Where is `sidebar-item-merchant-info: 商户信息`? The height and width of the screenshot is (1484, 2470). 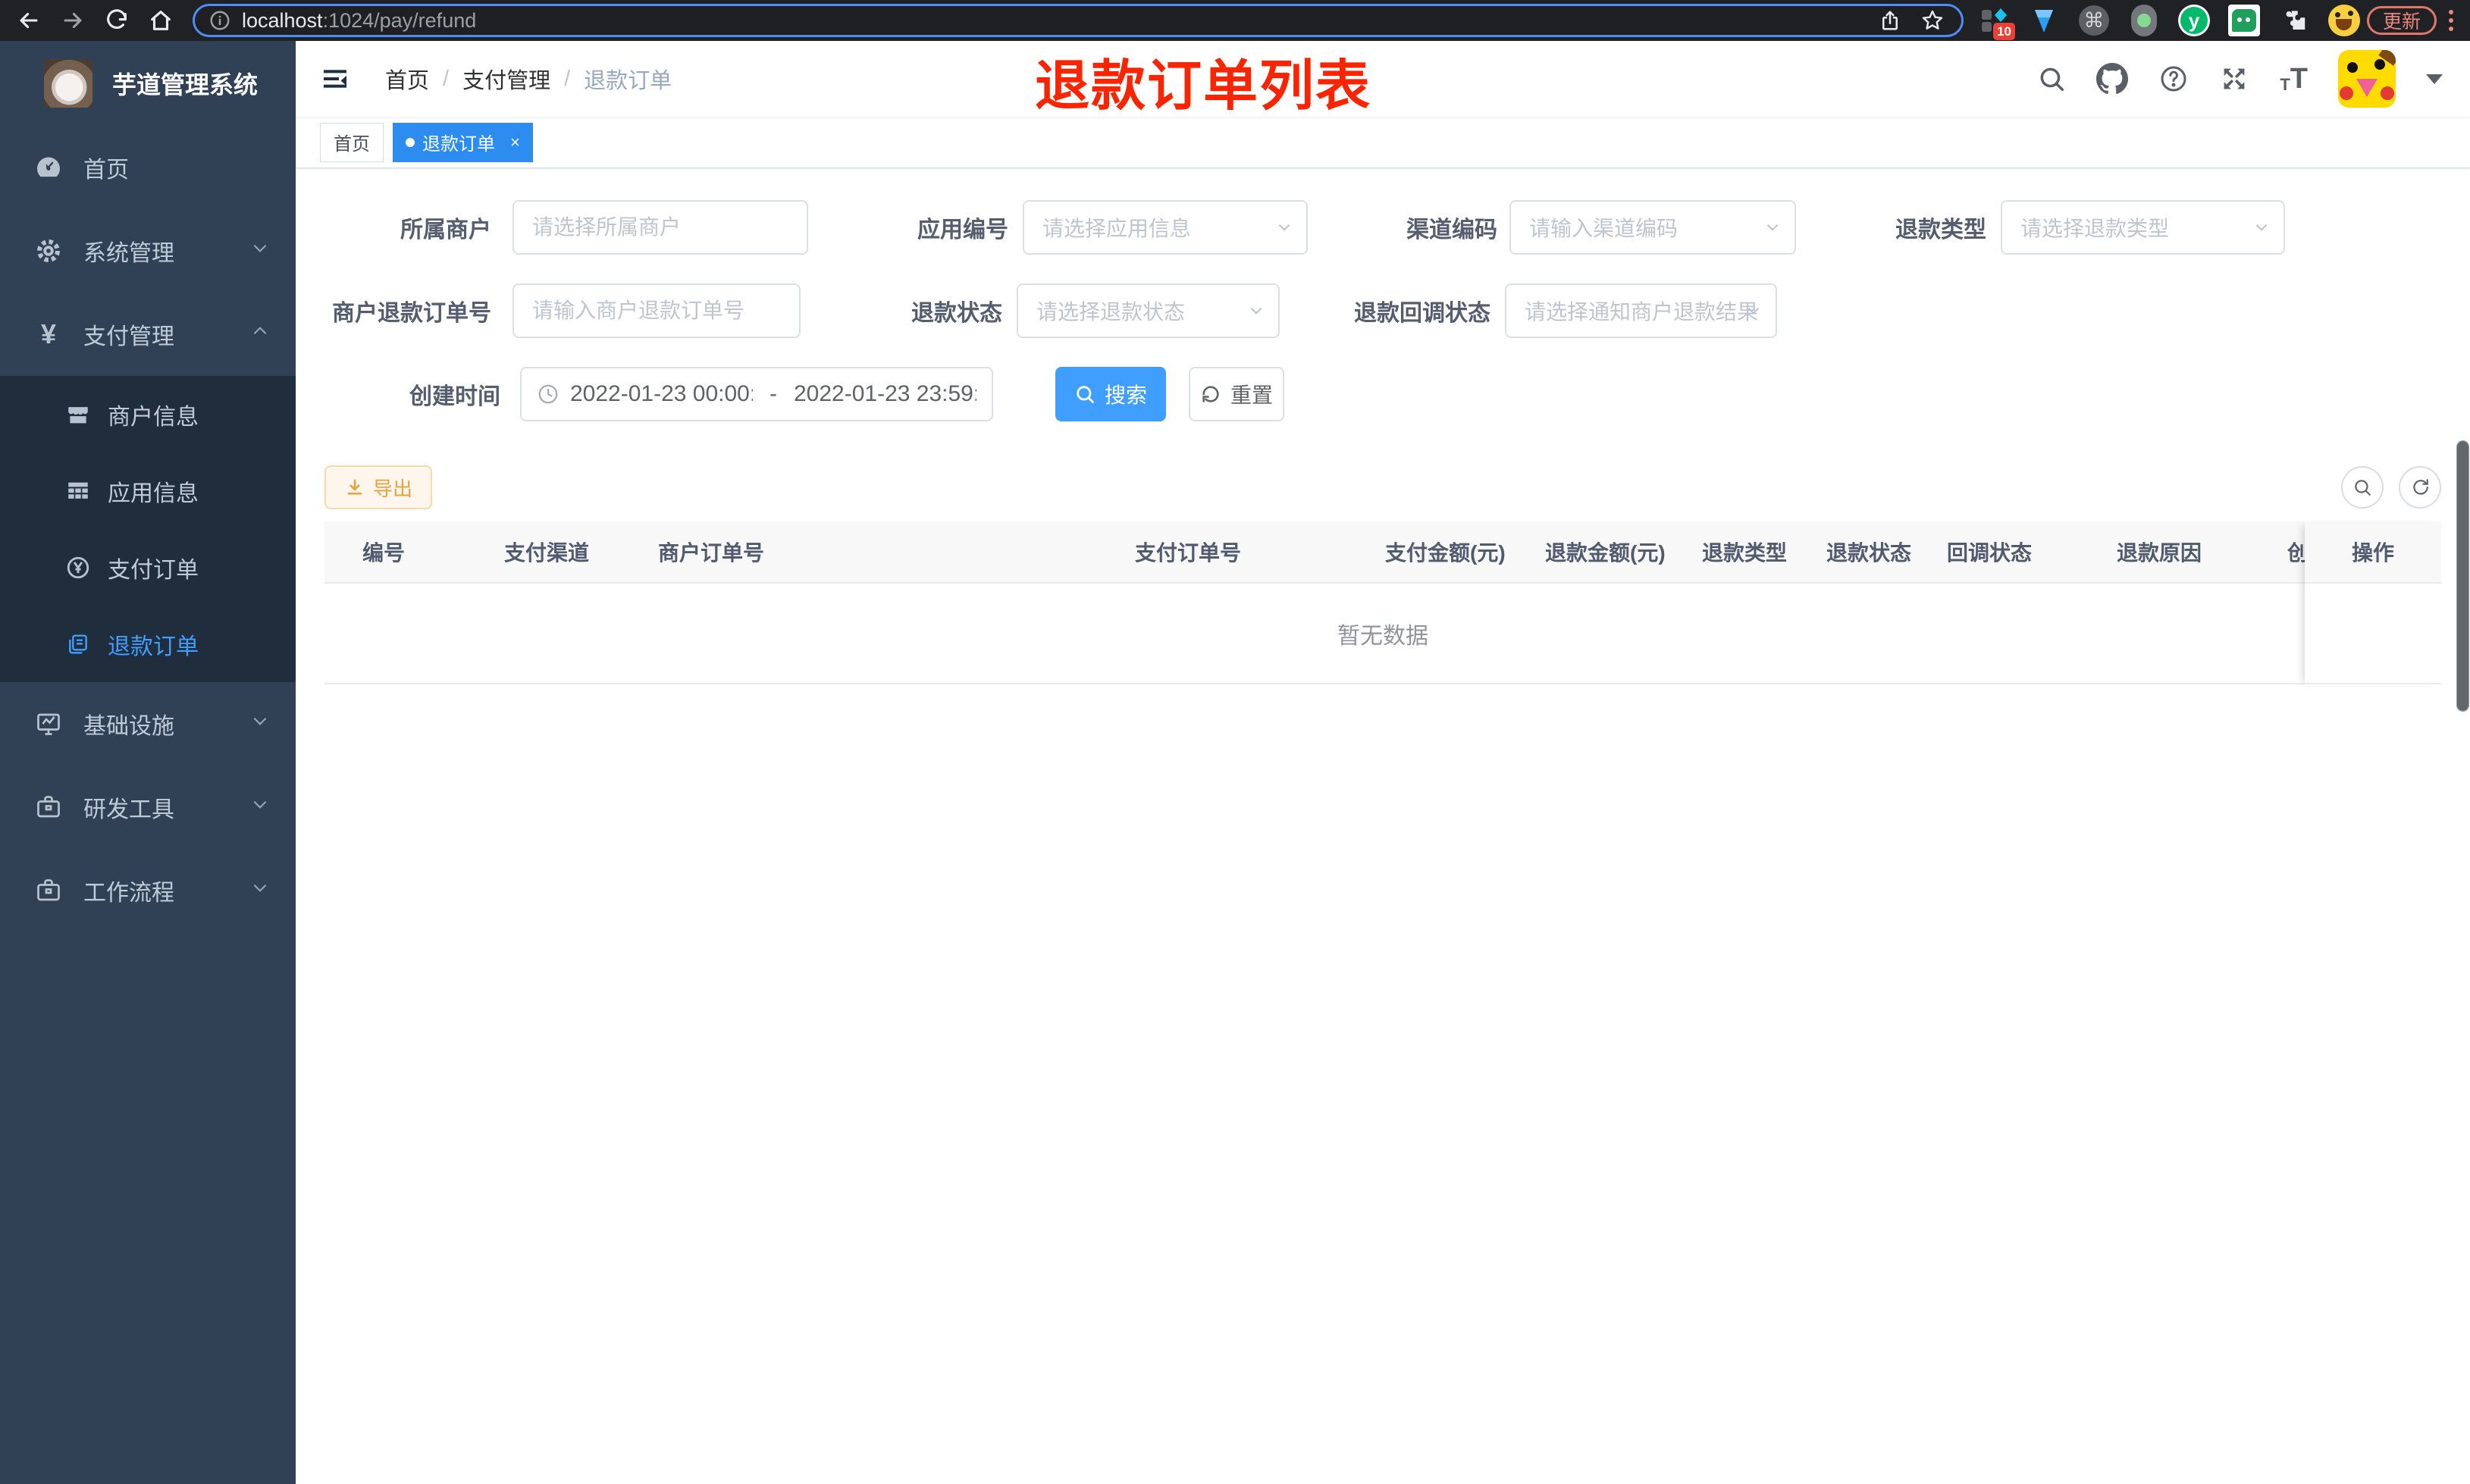
sidebar-item-merchant-info: 商户信息 is located at coordinates (148, 414).